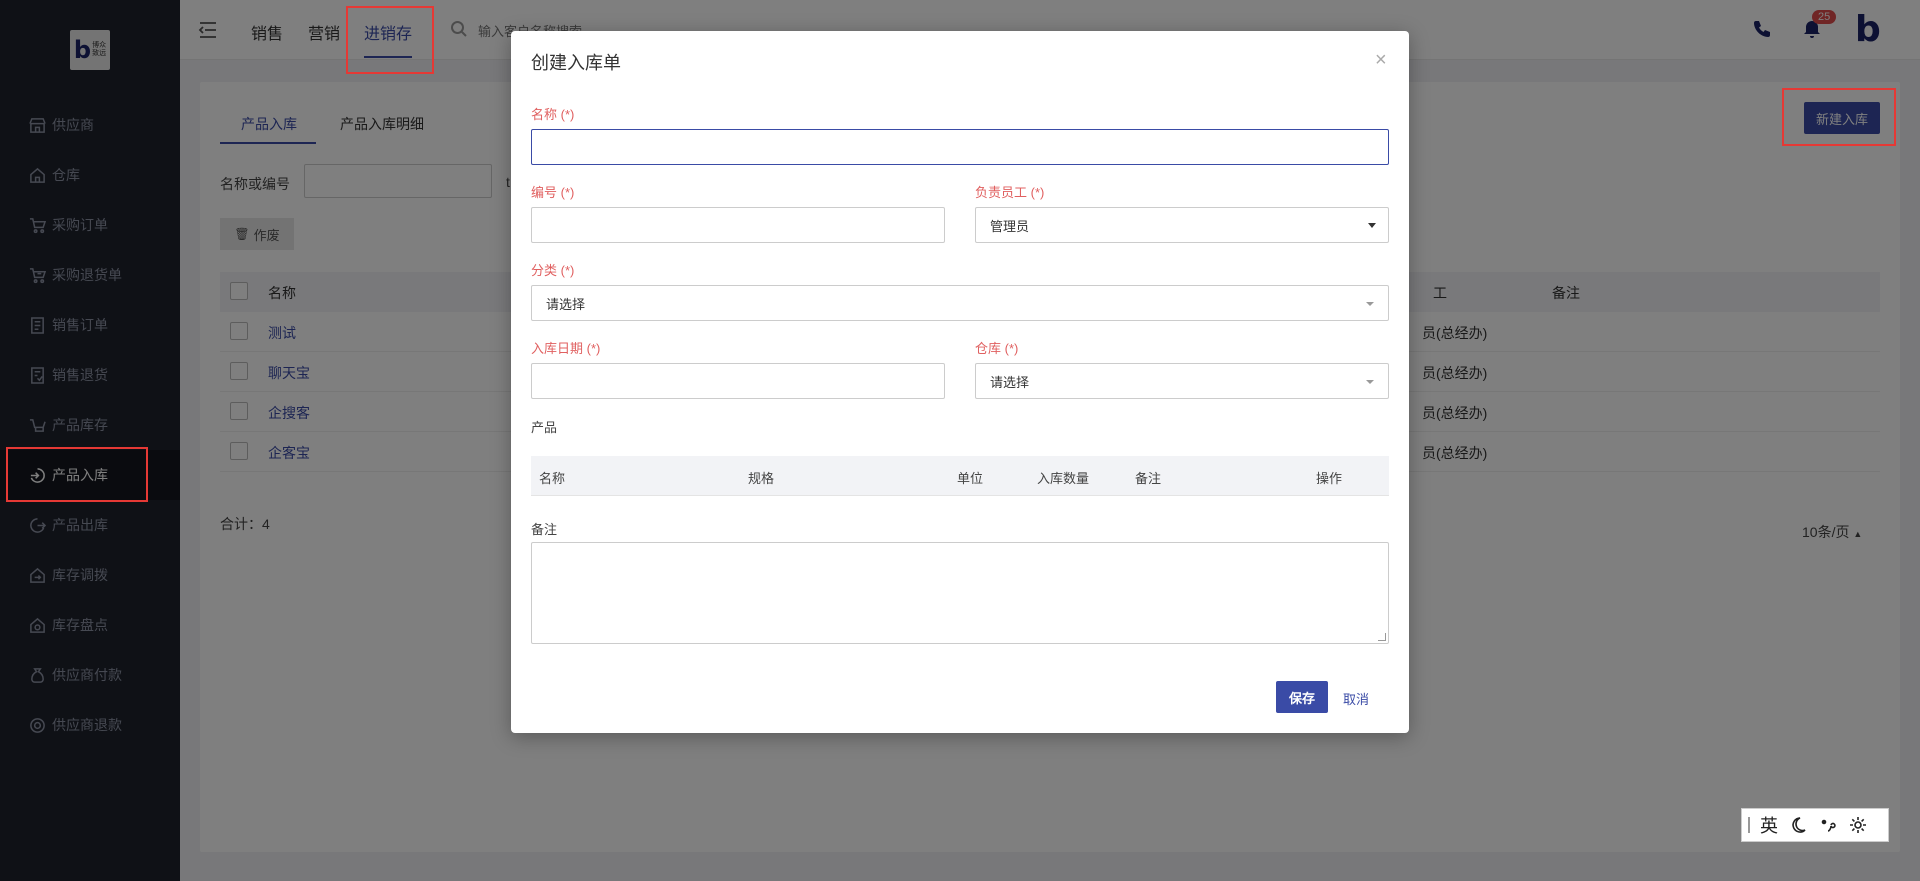 The height and width of the screenshot is (881, 1920). I want to click on highlight-box-inventory-tab, so click(390, 40).